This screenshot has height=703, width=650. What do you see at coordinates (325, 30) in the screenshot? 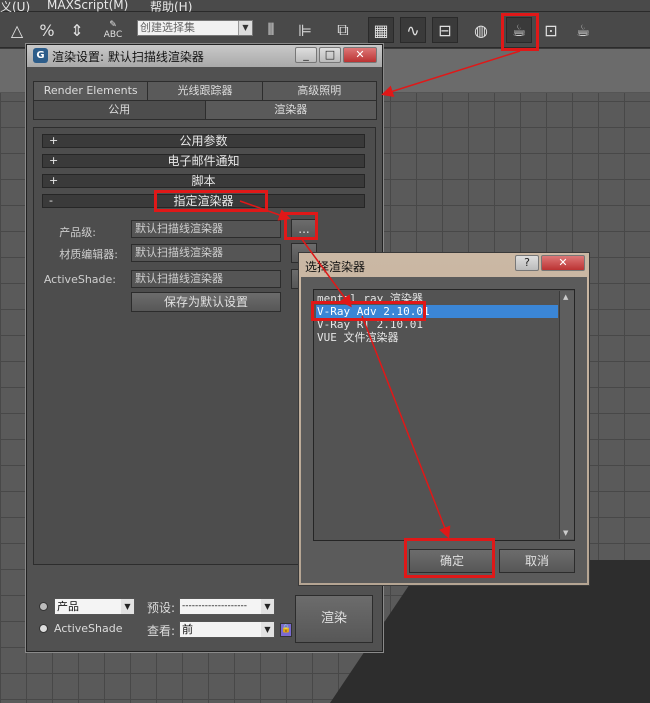
I see `main-toolbar: △ % ⇕ ✎ ABC ⫴ ⊫ ⧉ ▦ ∿ ⊟ ◍ ☕ ⊡ ☕` at bounding box center [325, 30].